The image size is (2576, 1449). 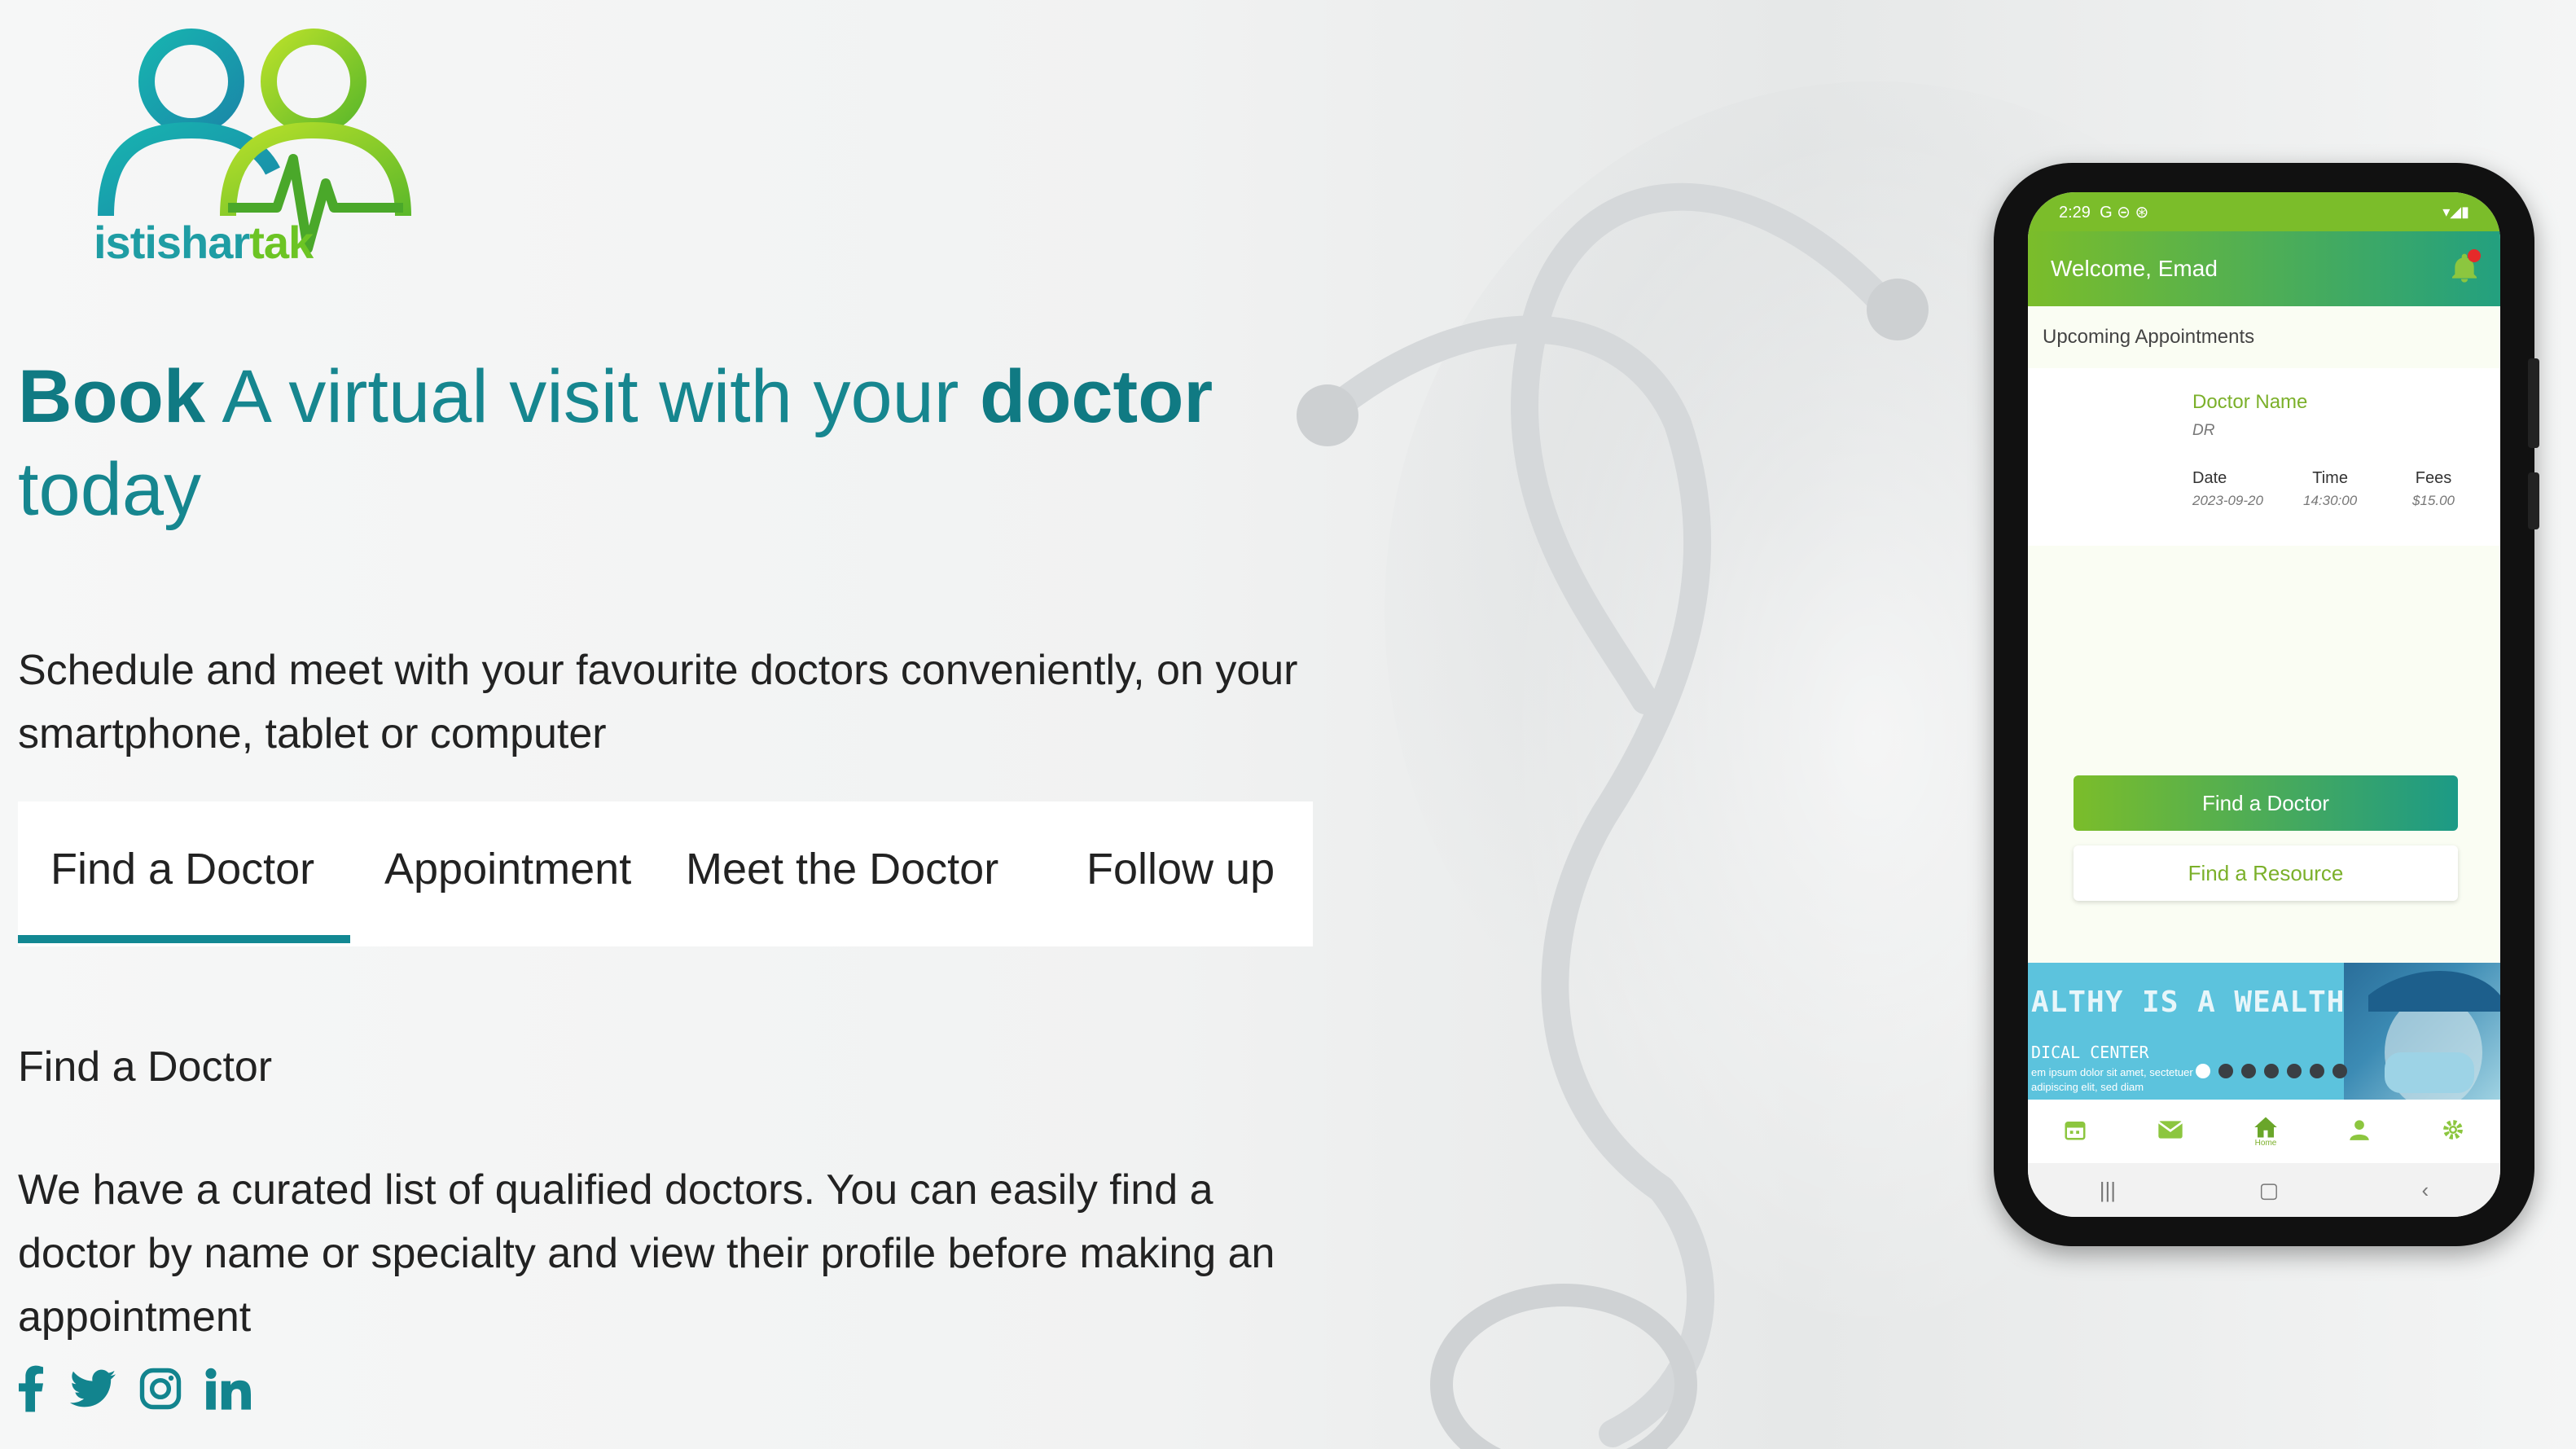 What do you see at coordinates (2268, 1191) in the screenshot?
I see `home-button-icon: ▢` at bounding box center [2268, 1191].